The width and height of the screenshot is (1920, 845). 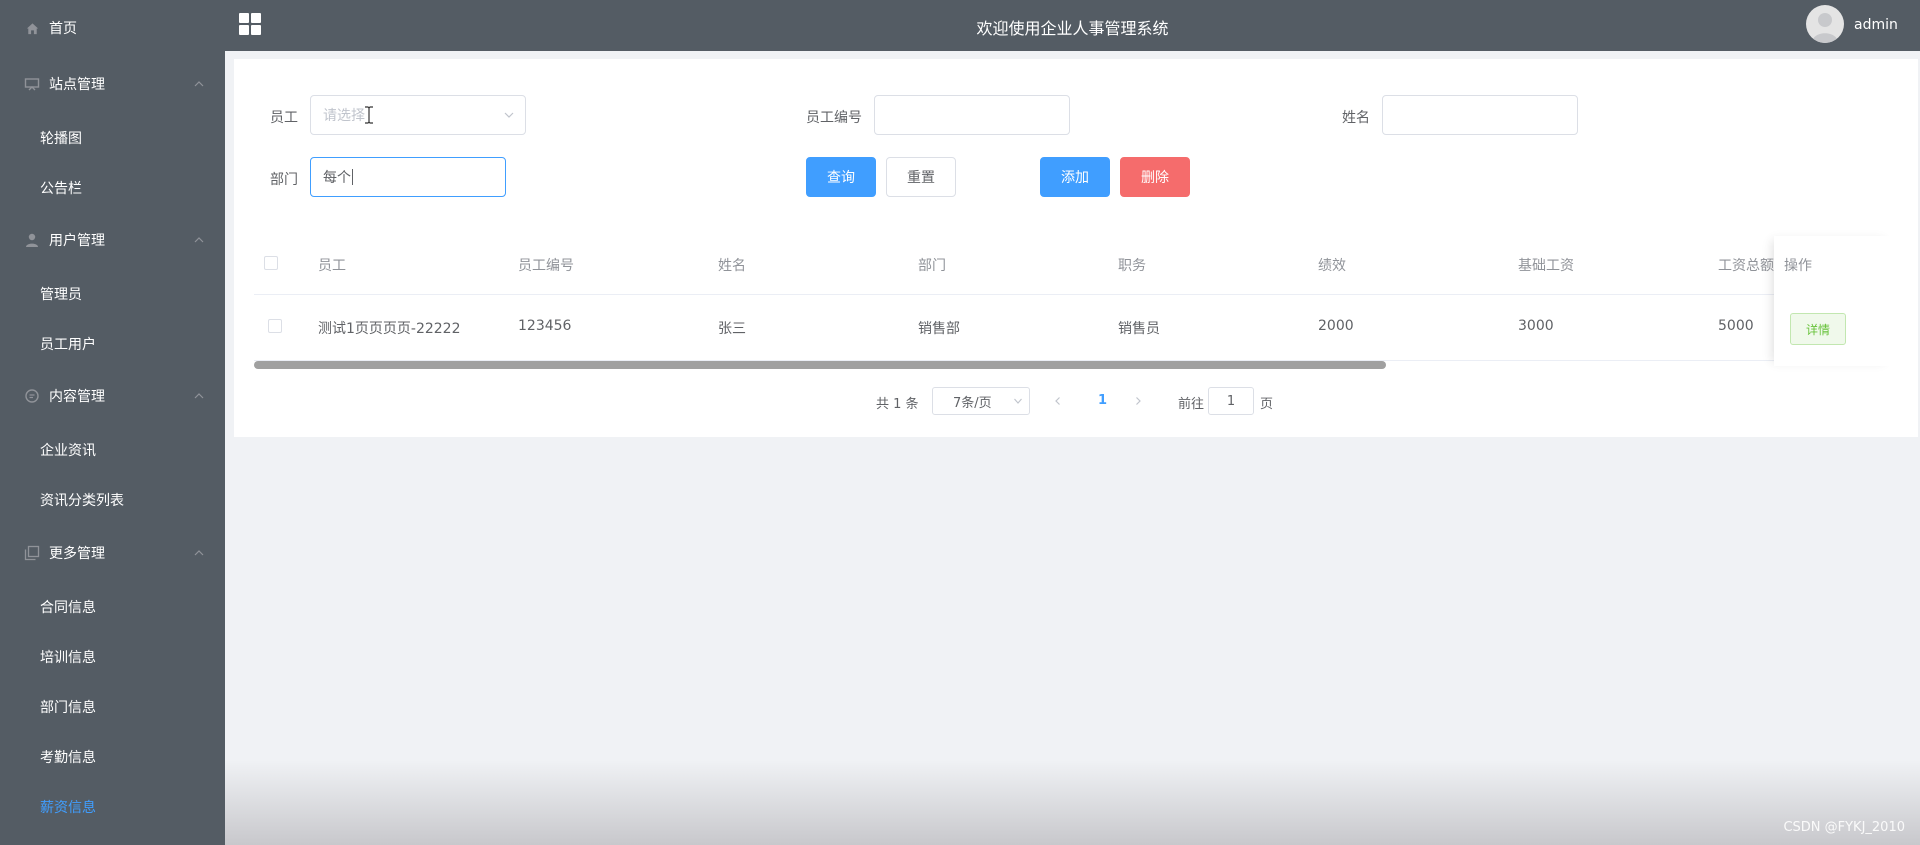 I want to click on column-header: 绩效, so click(x=1332, y=266).